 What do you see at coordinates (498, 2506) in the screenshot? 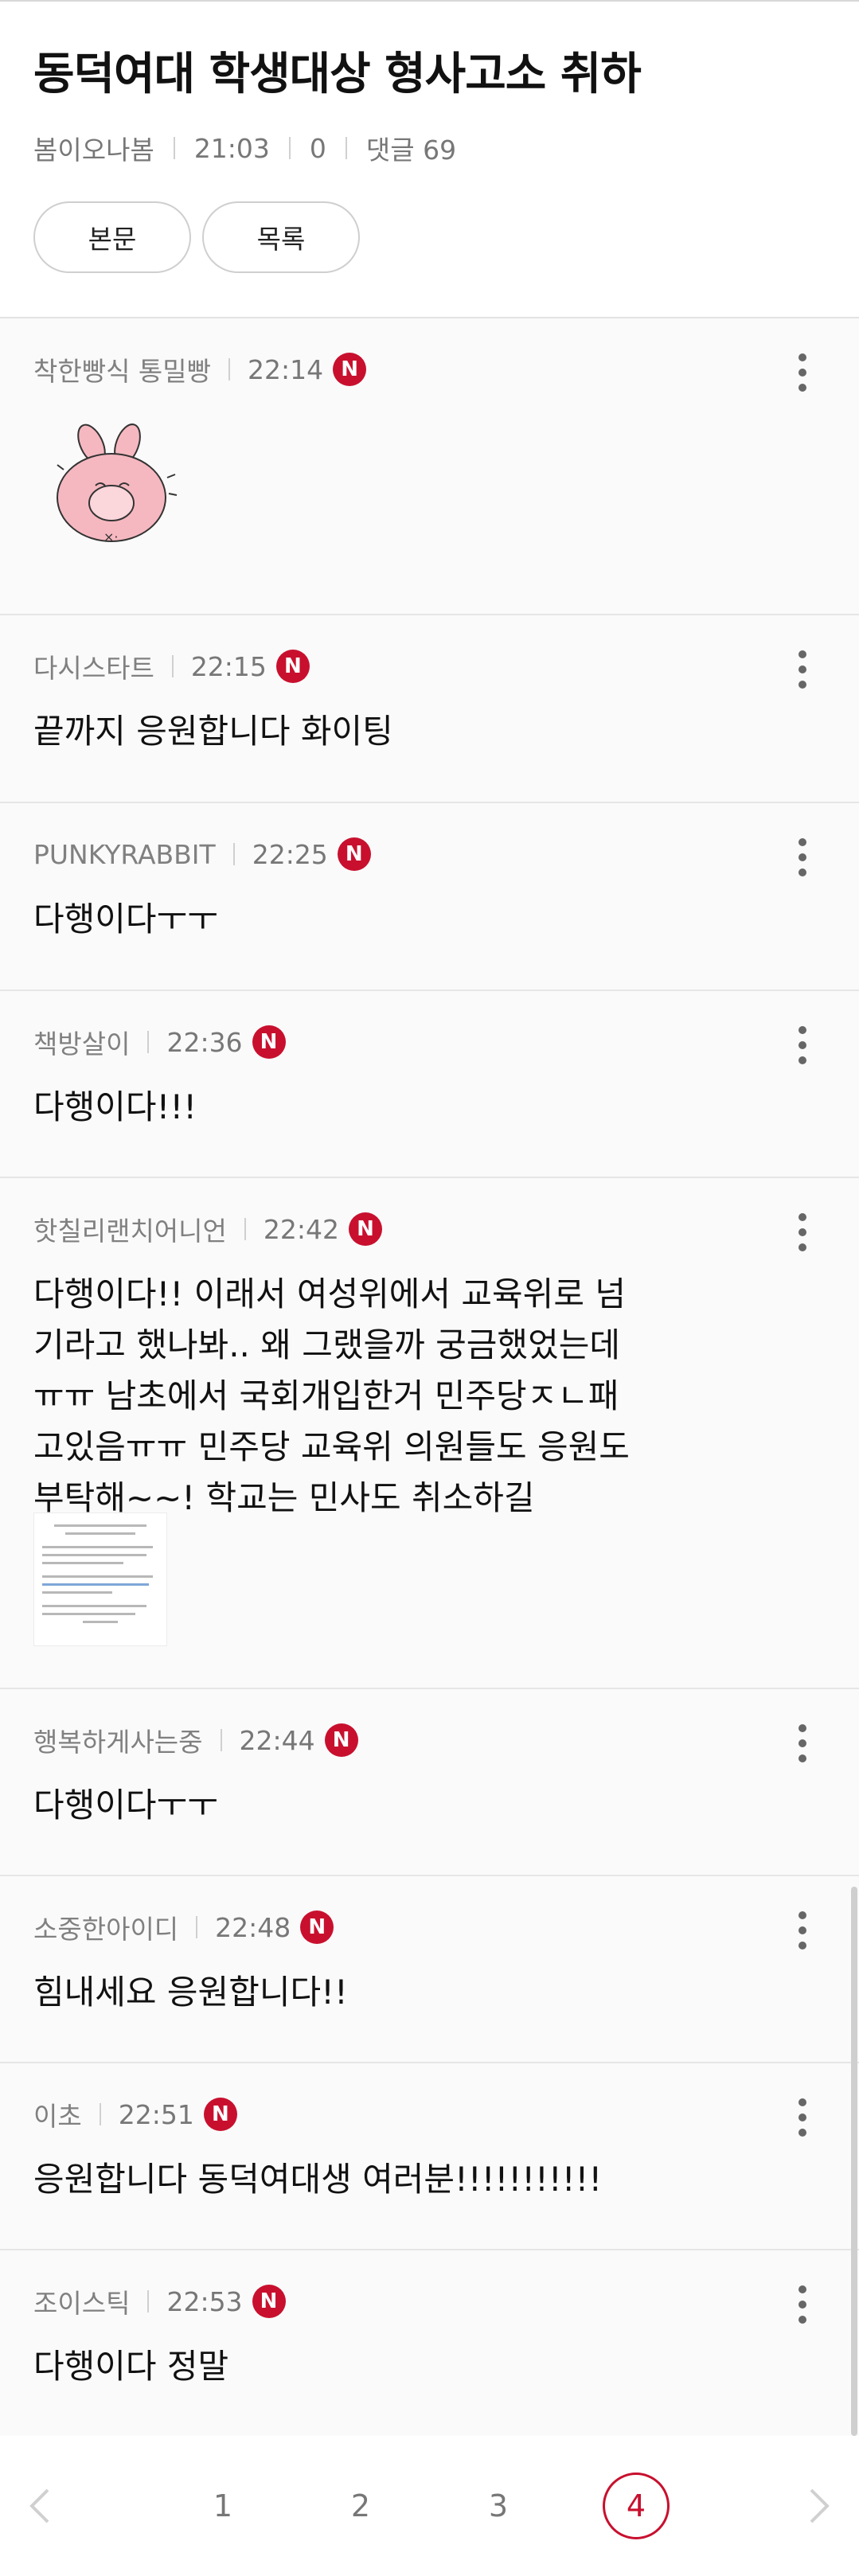
I see `page-link-3: 3` at bounding box center [498, 2506].